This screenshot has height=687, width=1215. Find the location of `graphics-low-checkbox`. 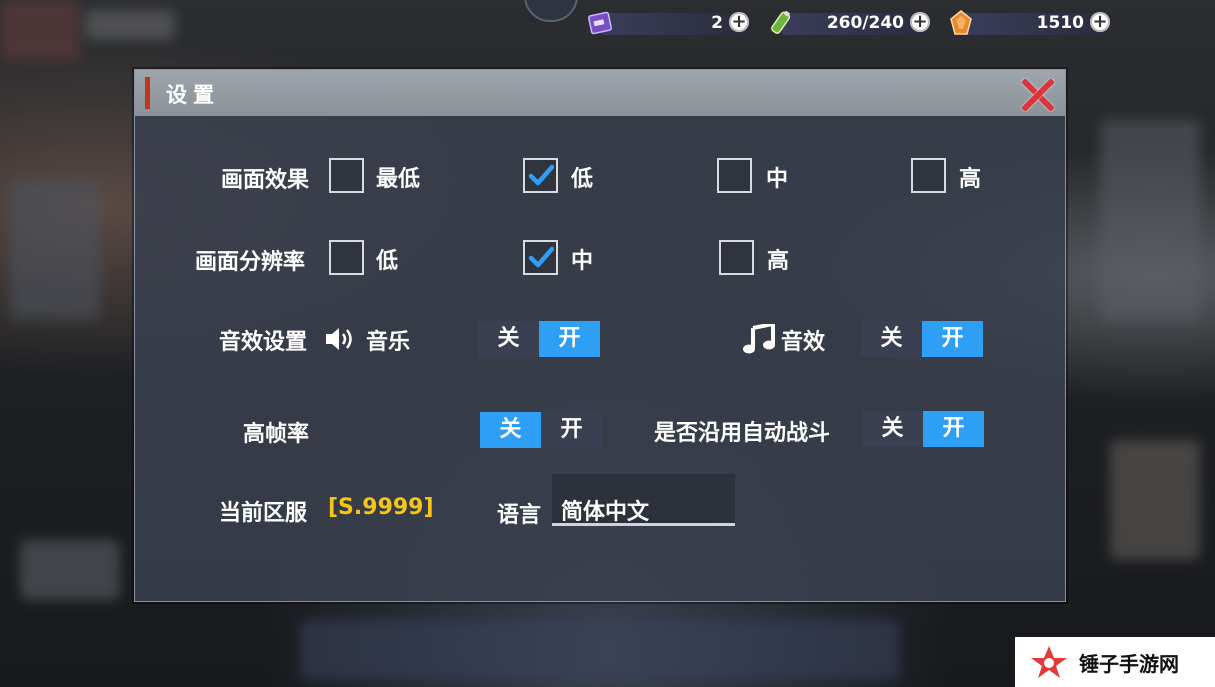

graphics-low-checkbox is located at coordinates (540, 175).